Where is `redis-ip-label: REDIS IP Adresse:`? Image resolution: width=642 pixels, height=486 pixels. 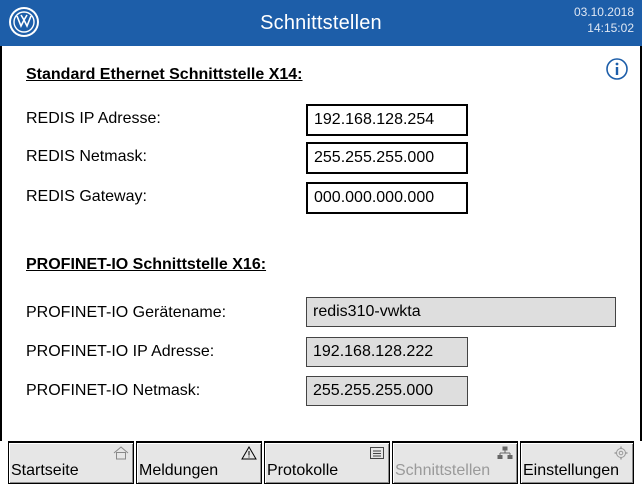
redis-ip-label: REDIS IP Adresse: is located at coordinates (93, 118).